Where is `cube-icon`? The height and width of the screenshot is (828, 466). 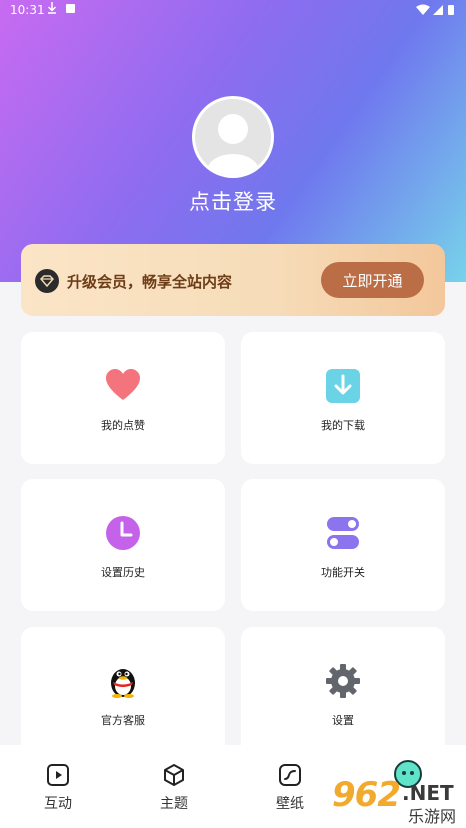
cube-icon is located at coordinates (174, 775).